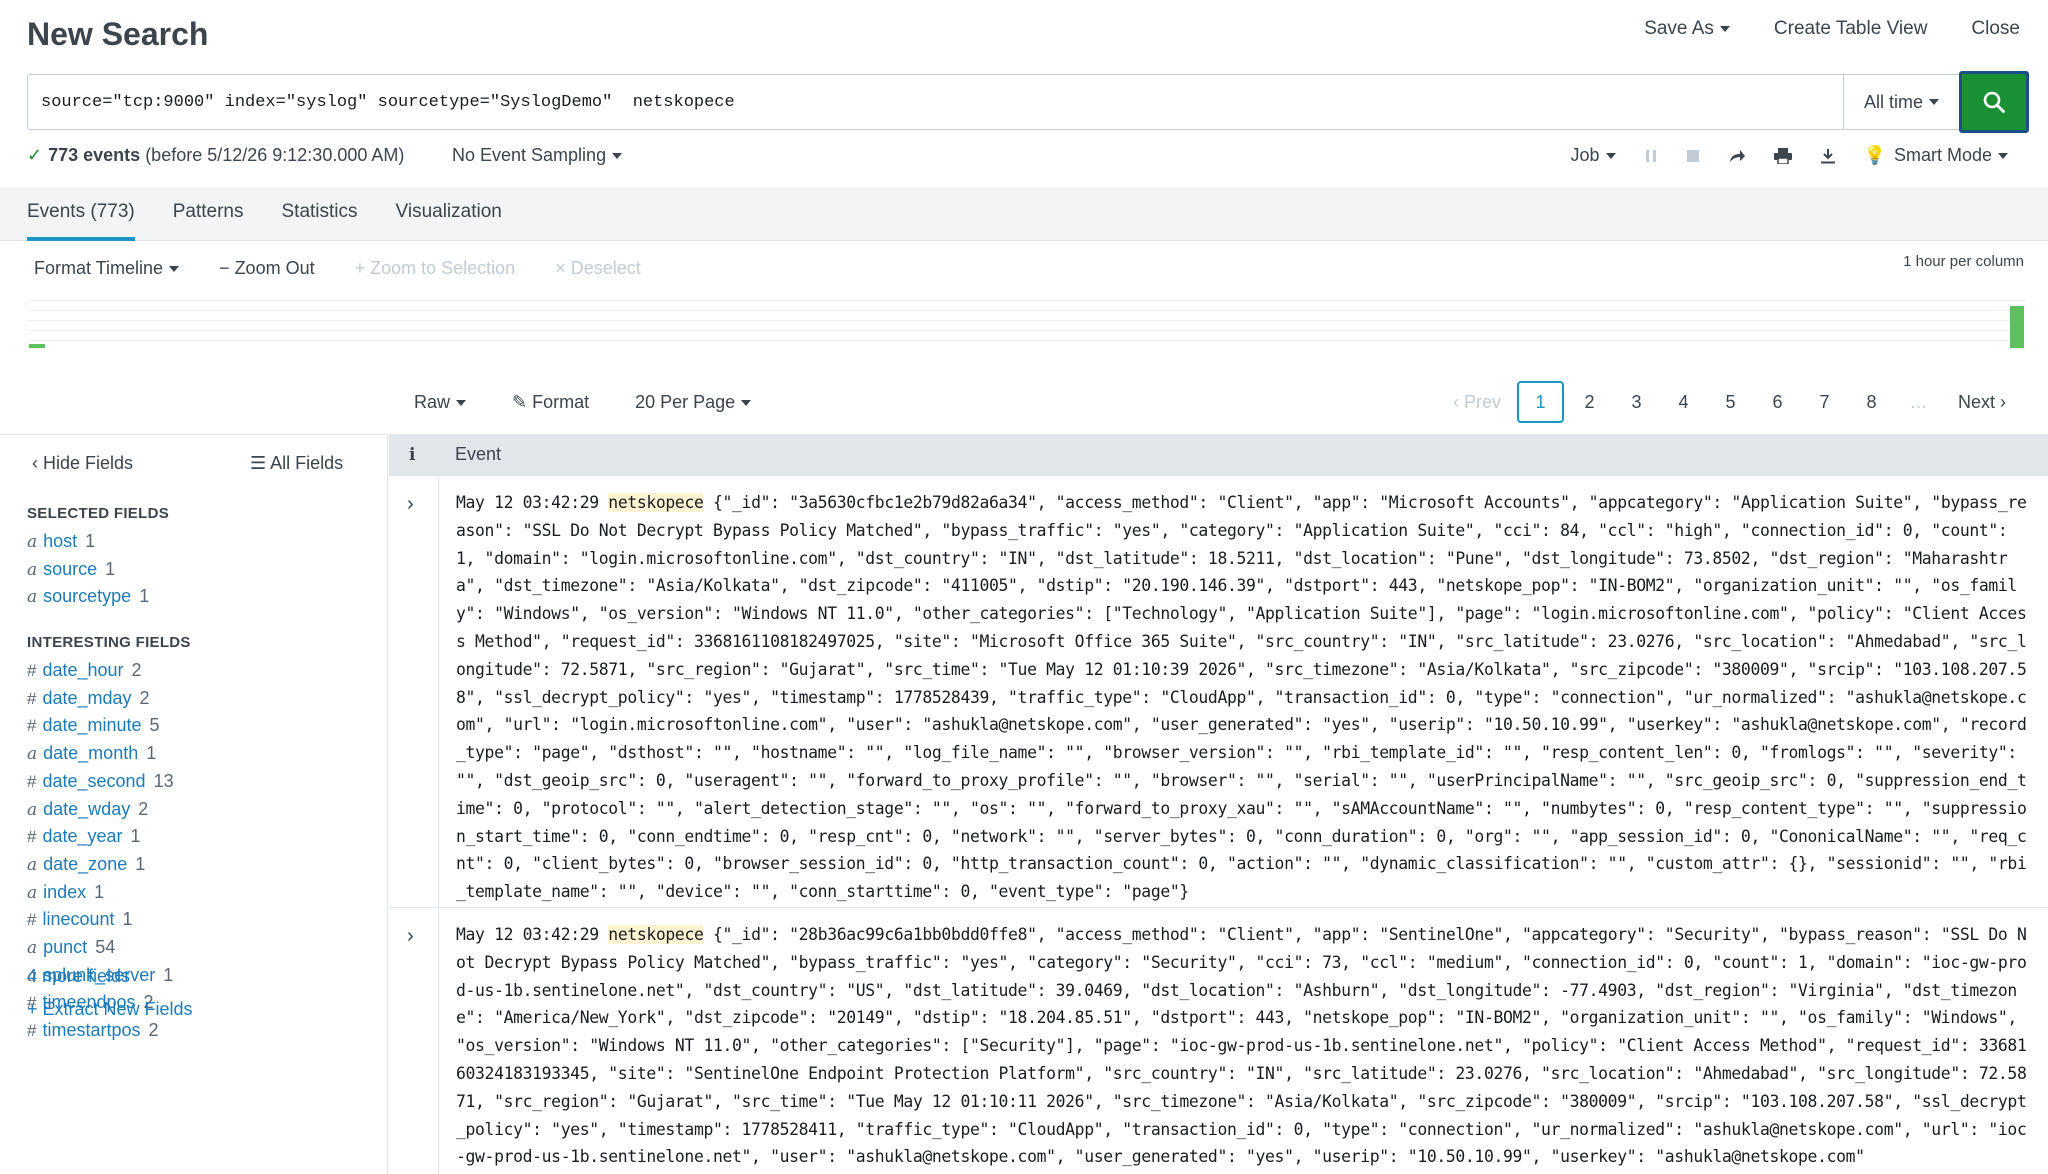  I want to click on search-mode-menu: 💡 Smart Mode, so click(1936, 155).